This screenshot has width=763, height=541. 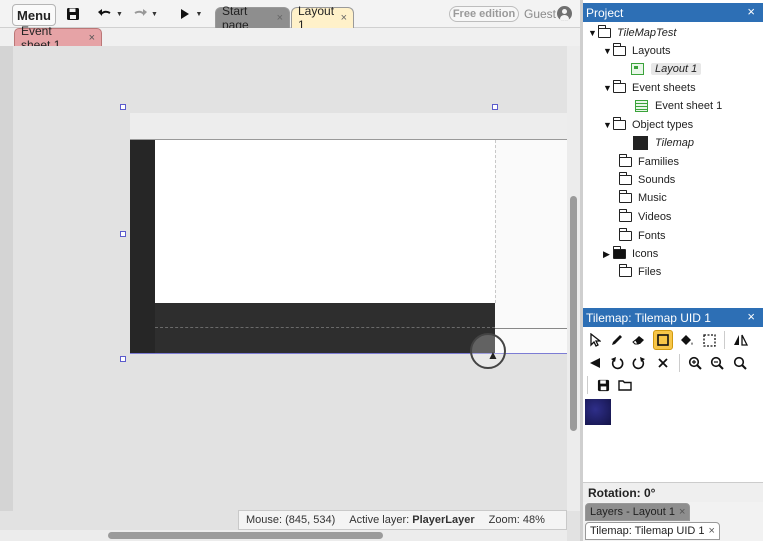 What do you see at coordinates (191, 14) in the screenshot?
I see `play-icon: ▼` at bounding box center [191, 14].